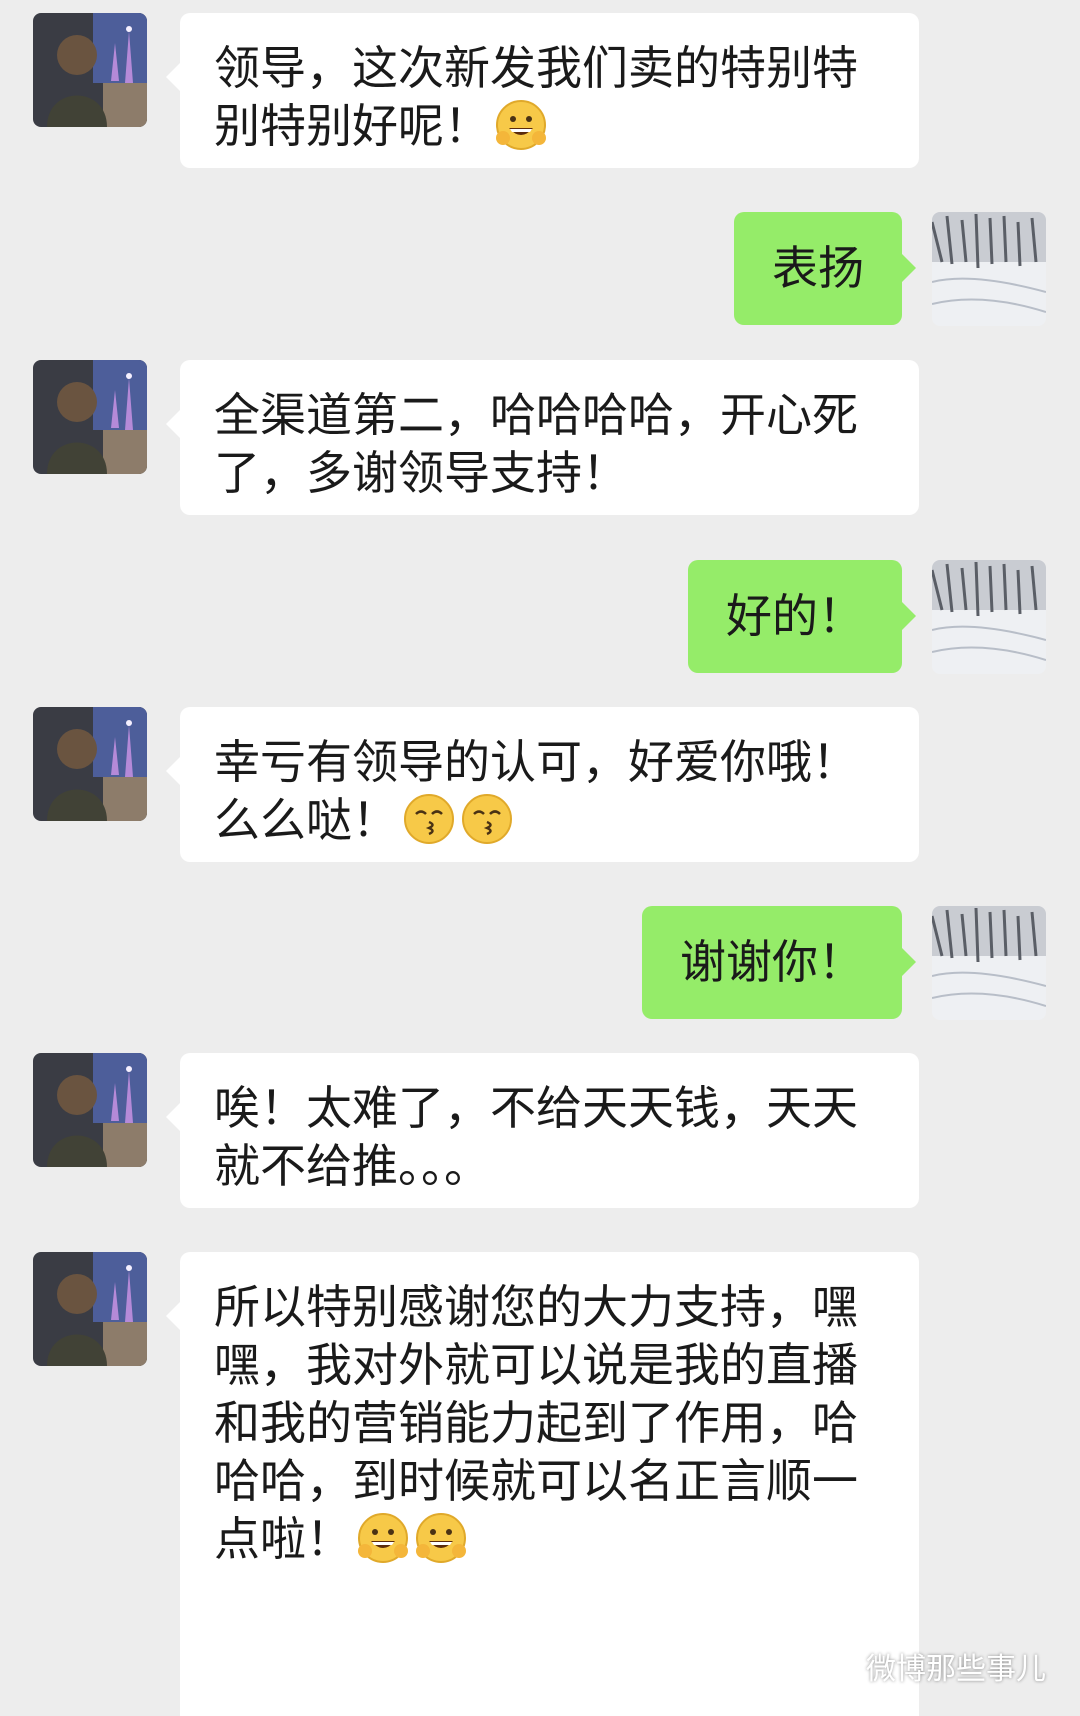  I want to click on message-bubble-incoming: 全渠道第二，哈哈哈哈，开心死了，多谢领导支持！, so click(542, 437).